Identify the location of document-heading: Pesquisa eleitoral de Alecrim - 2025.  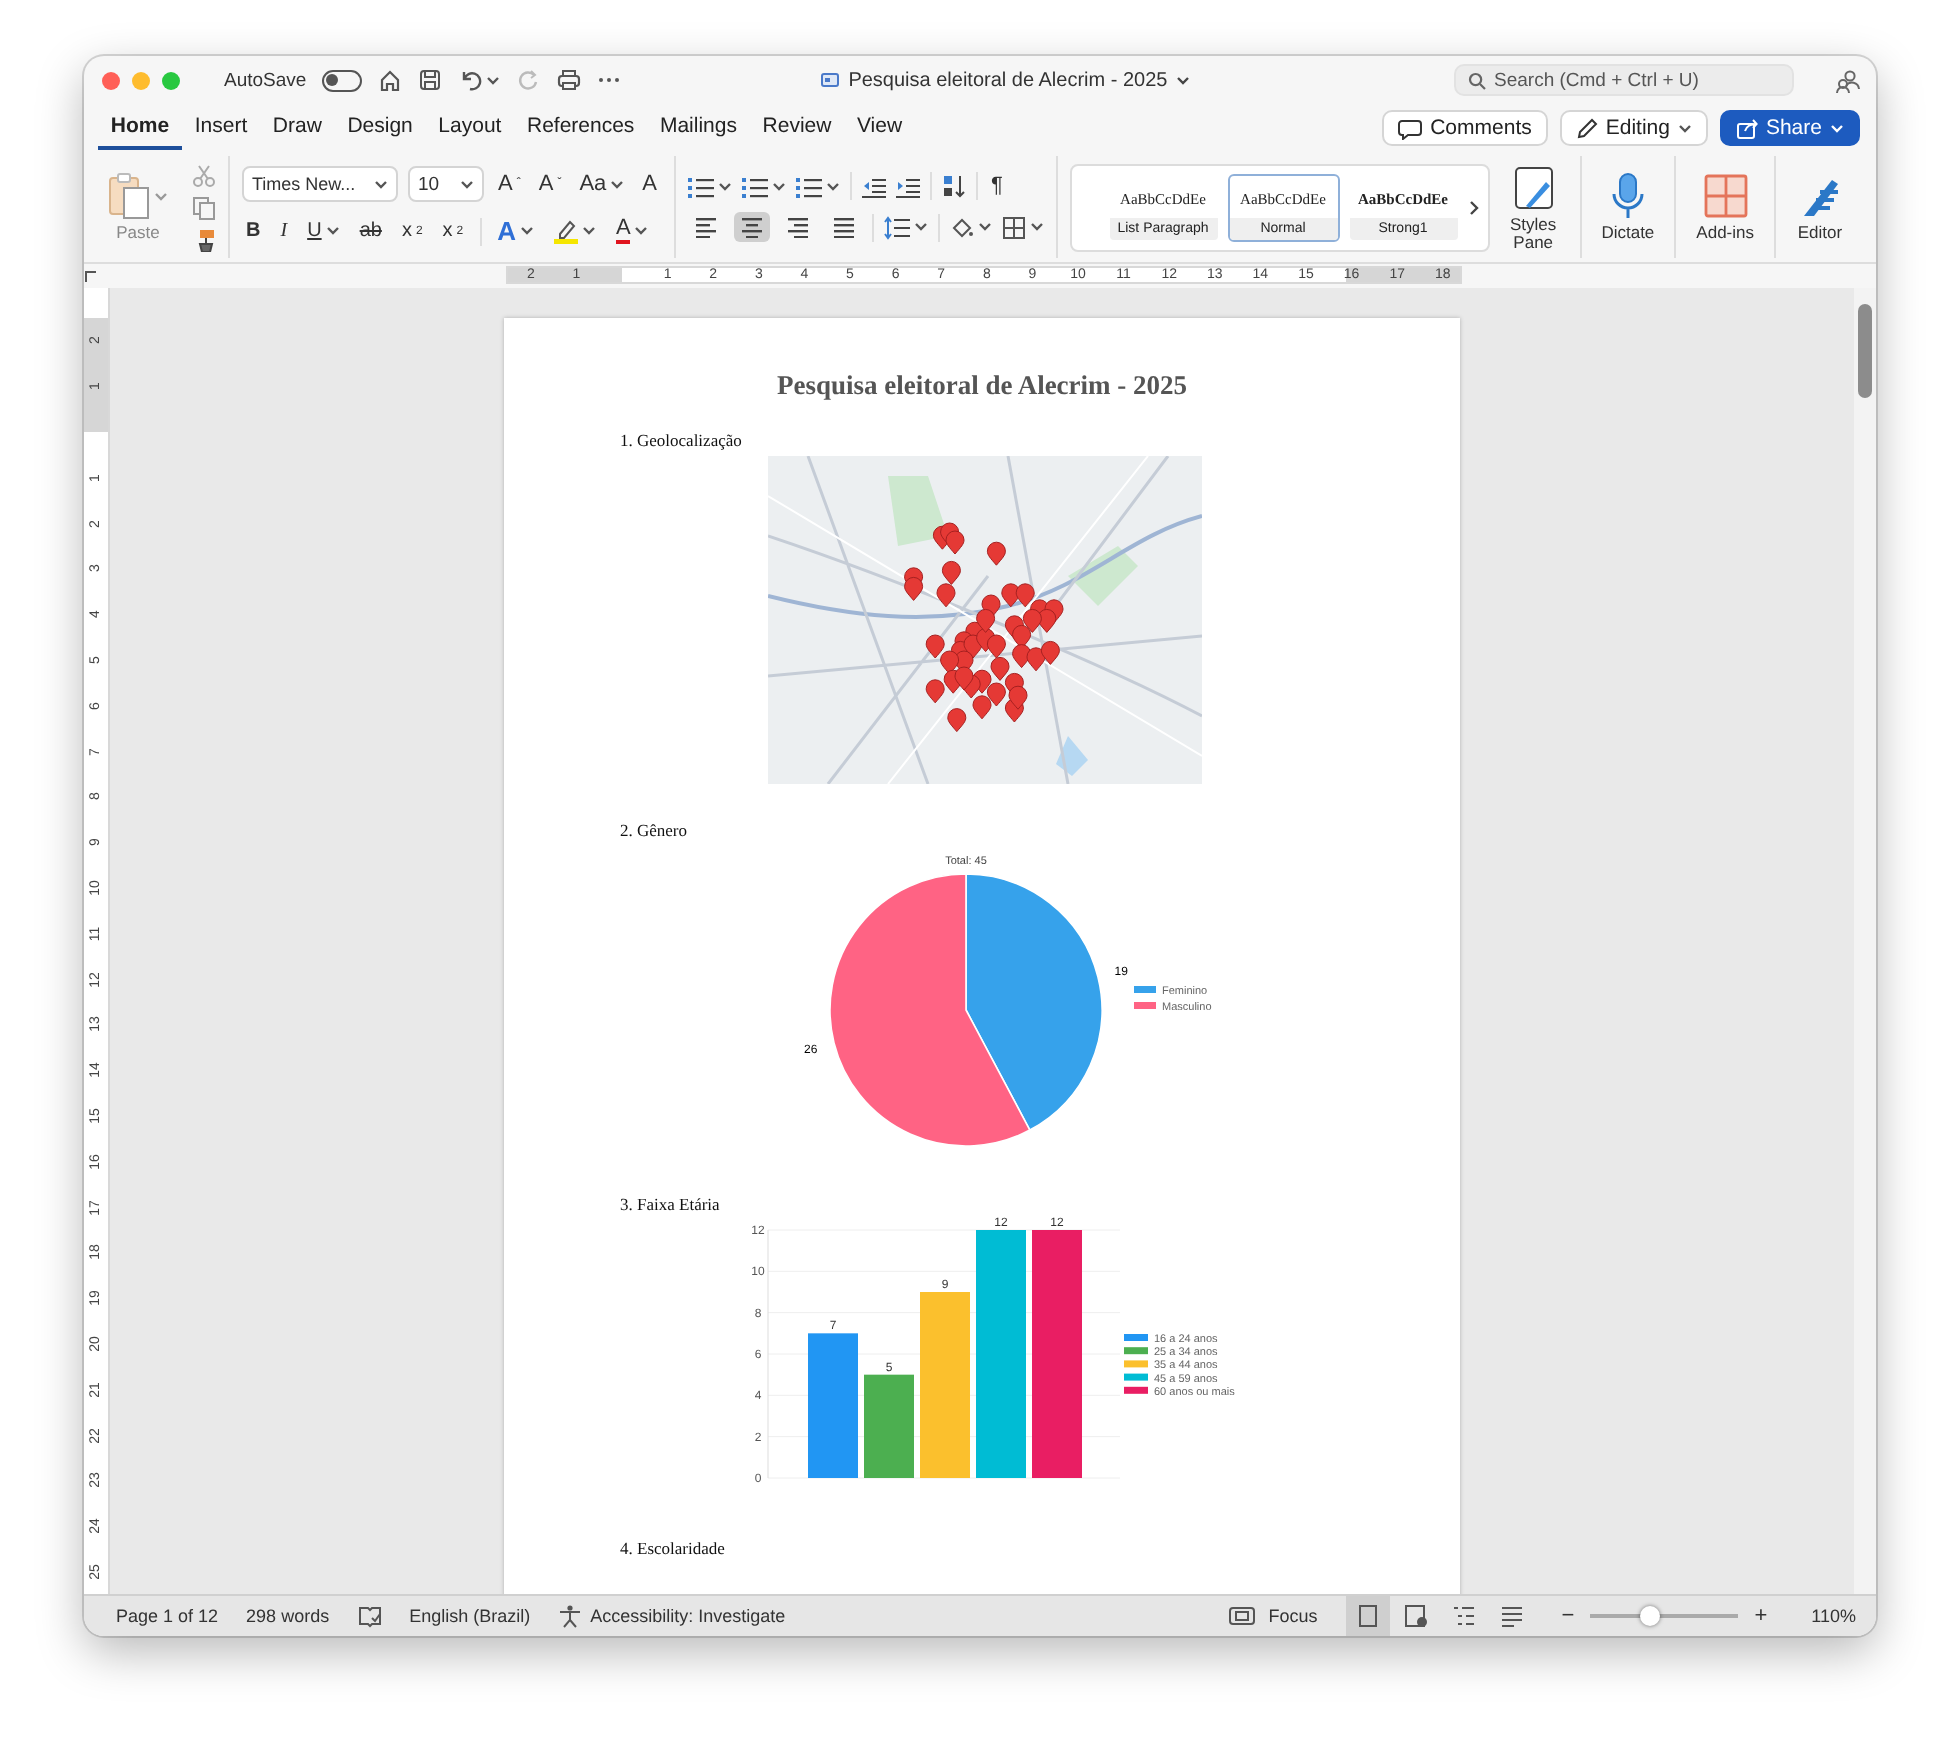
(982, 386).